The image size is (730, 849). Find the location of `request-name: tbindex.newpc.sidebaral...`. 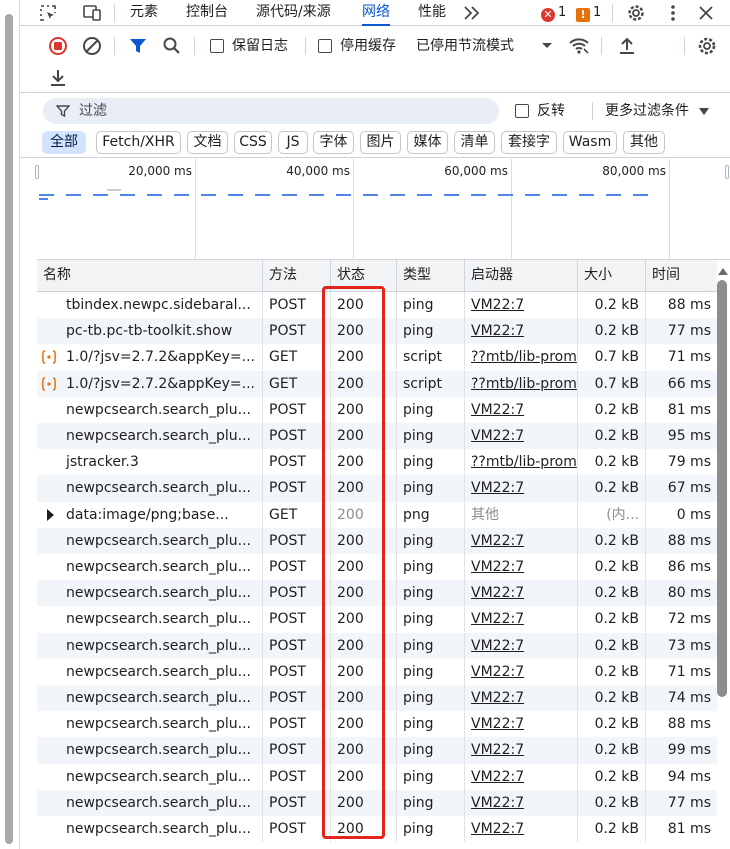

request-name: tbindex.newpc.sidebaral... is located at coordinates (150, 305).